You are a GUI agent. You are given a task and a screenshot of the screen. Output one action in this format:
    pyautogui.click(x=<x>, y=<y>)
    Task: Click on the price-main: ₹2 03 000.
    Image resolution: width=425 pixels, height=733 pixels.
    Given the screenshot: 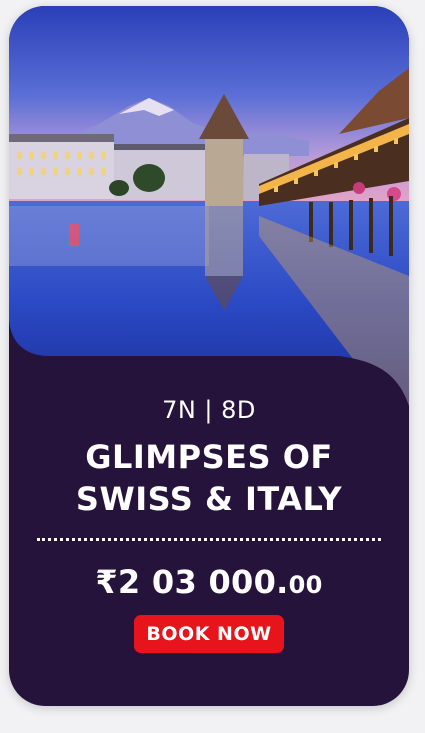 What is the action you would take?
    pyautogui.click(x=192, y=582)
    